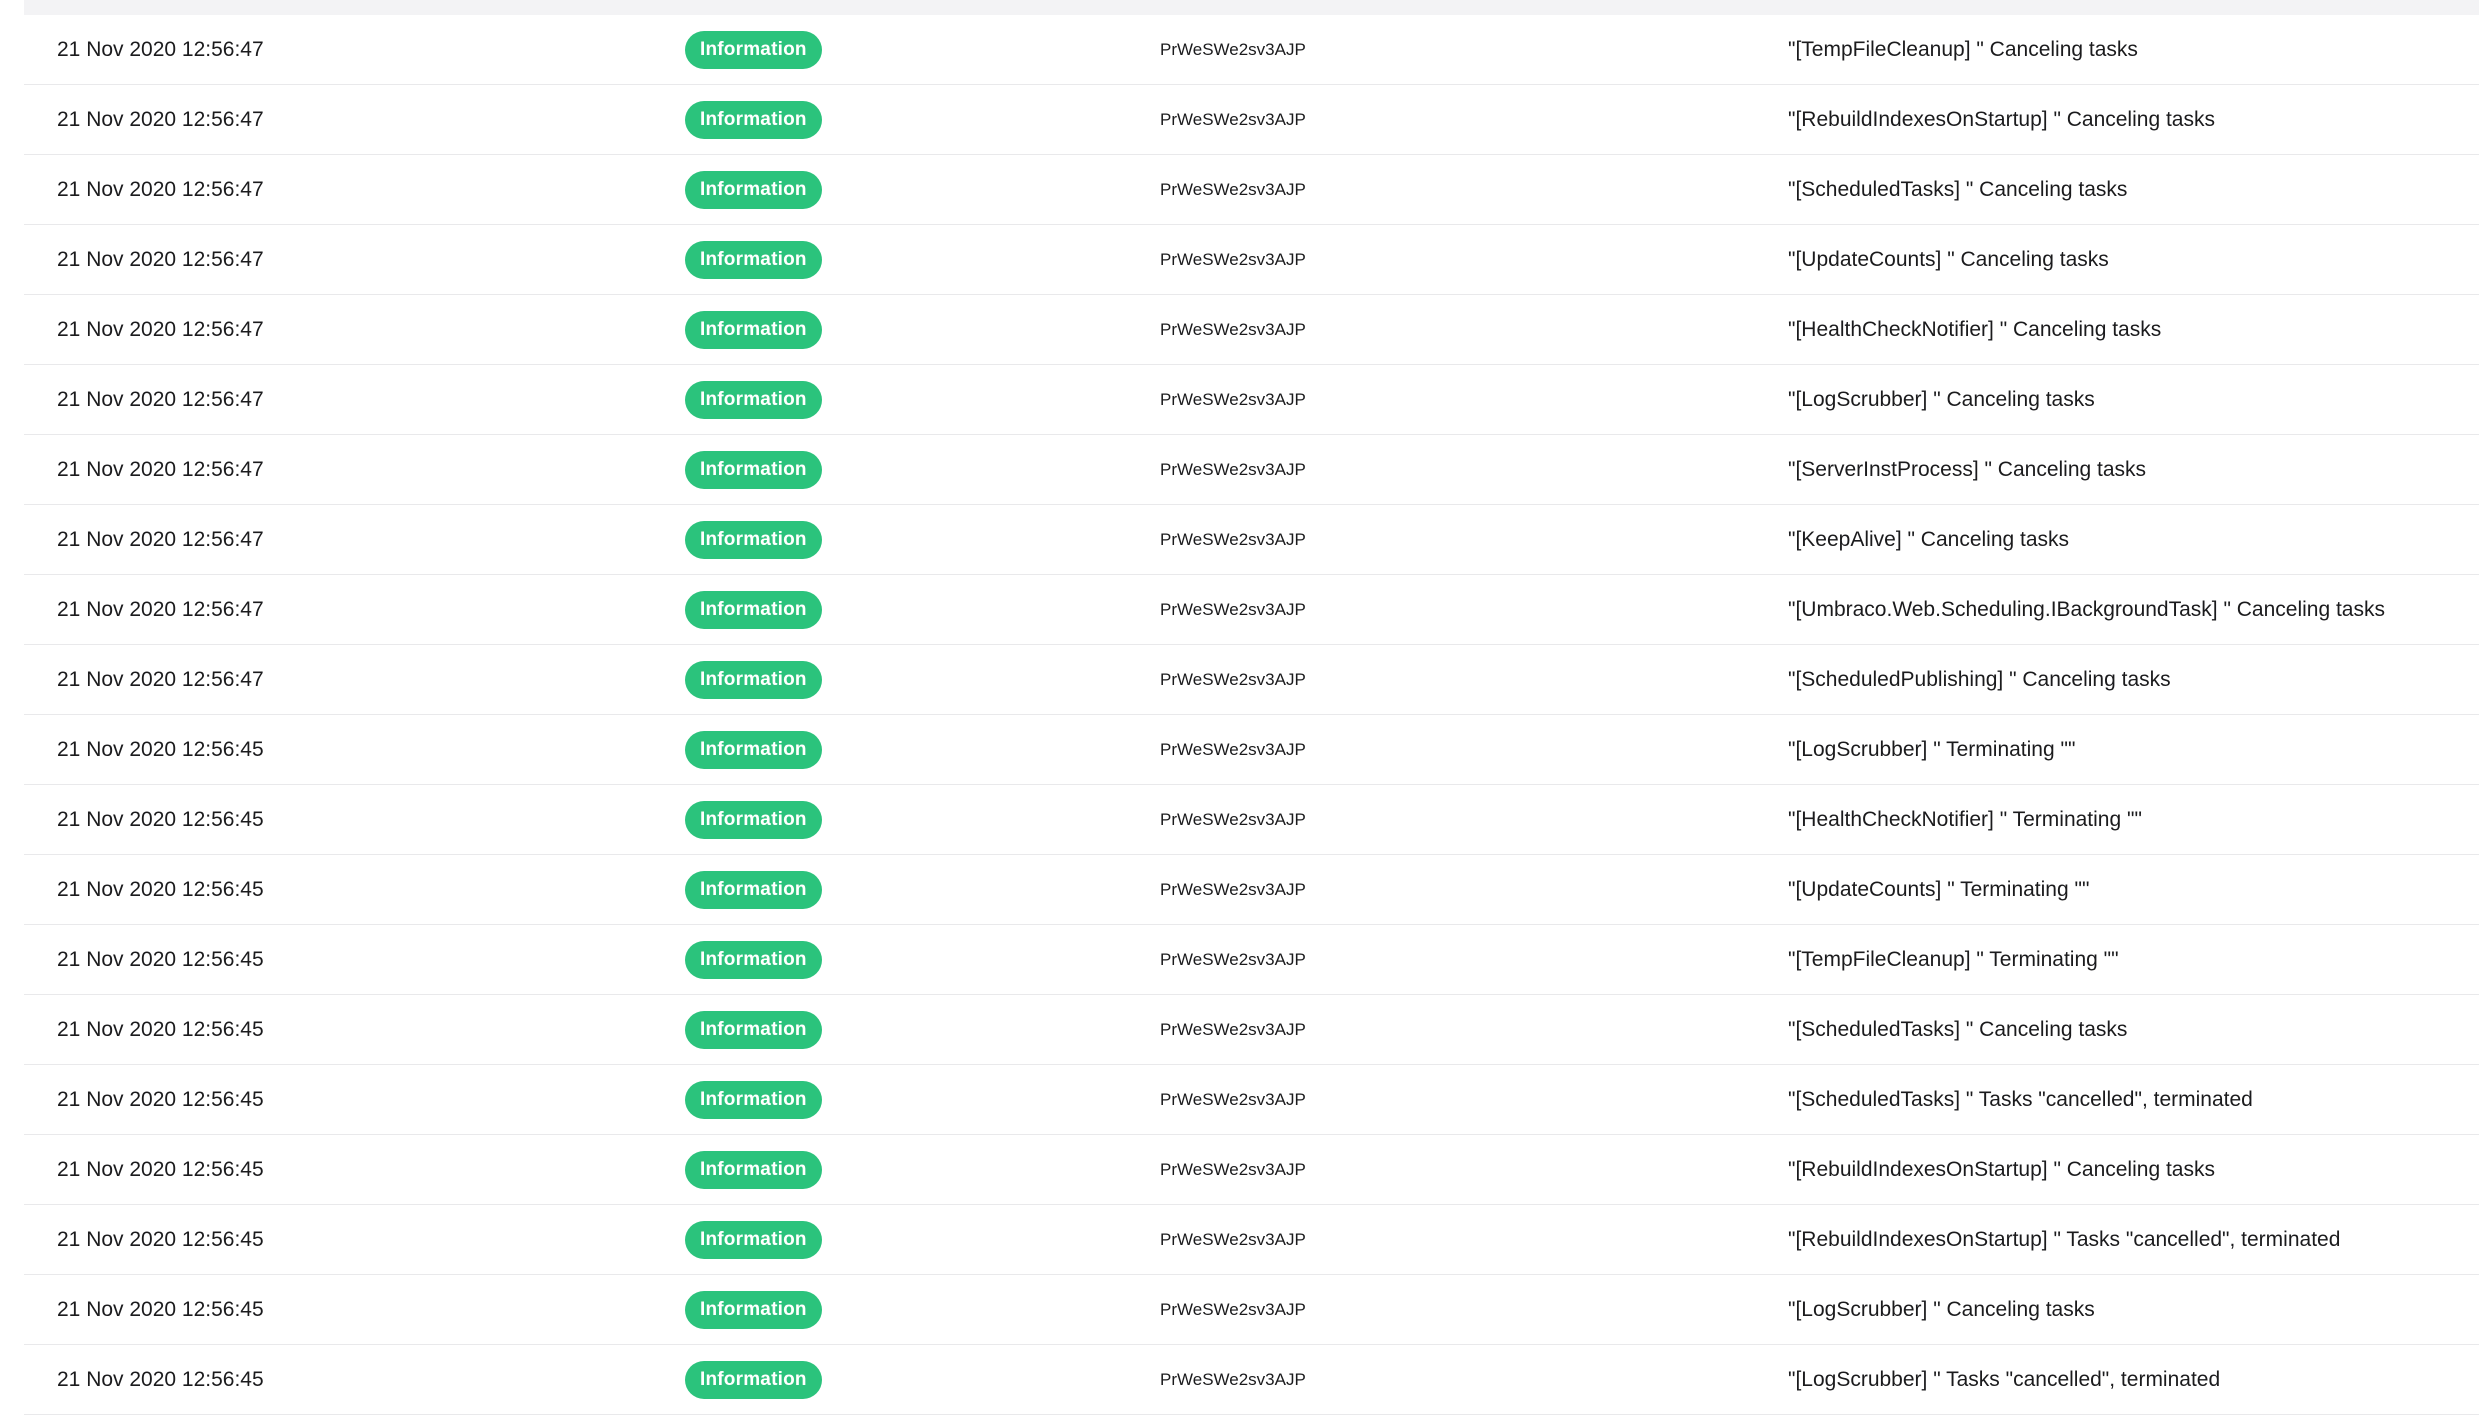 This screenshot has width=2479, height=1417. What do you see at coordinates (1963, 49) in the screenshot?
I see `log-message: "[TempFileCleanup] " Canceling tasks` at bounding box center [1963, 49].